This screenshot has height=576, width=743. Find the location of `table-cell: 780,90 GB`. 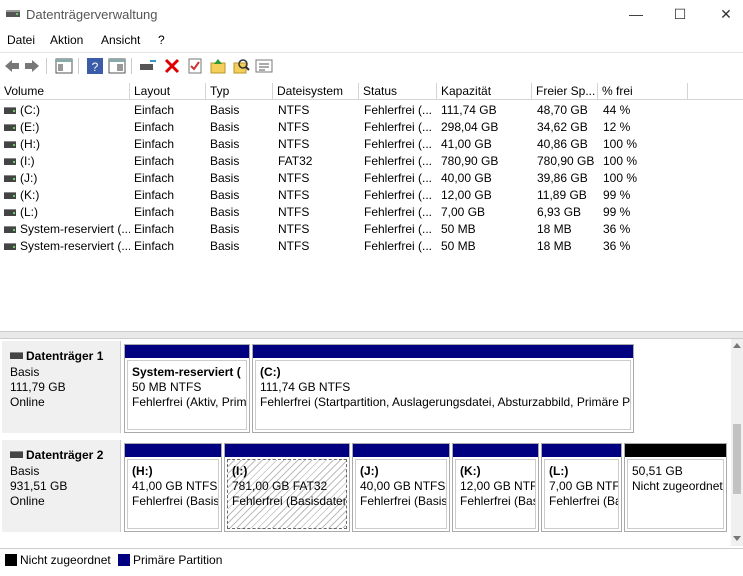

table-cell: 780,90 GB is located at coordinates (470, 161).